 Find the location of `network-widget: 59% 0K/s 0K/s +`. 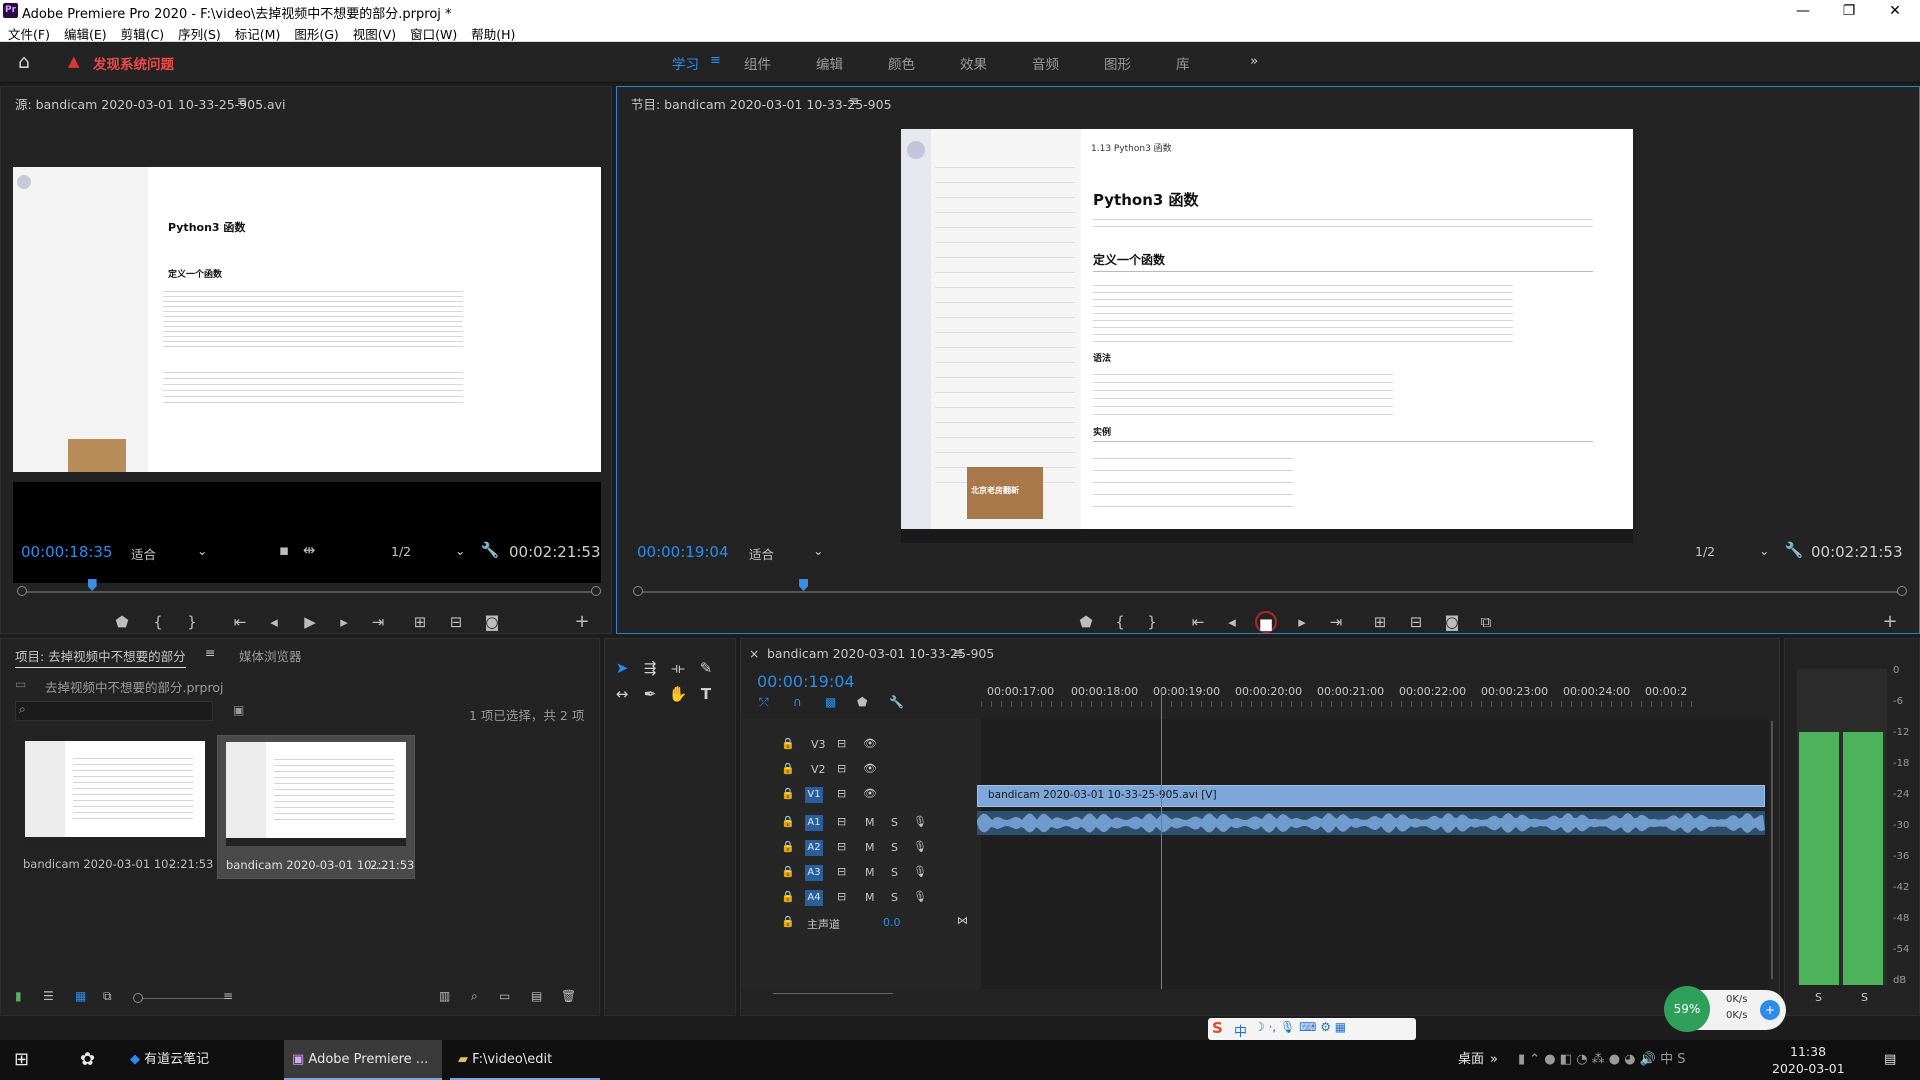

network-widget: 59% 0K/s 0K/s + is located at coordinates (1725, 1009).